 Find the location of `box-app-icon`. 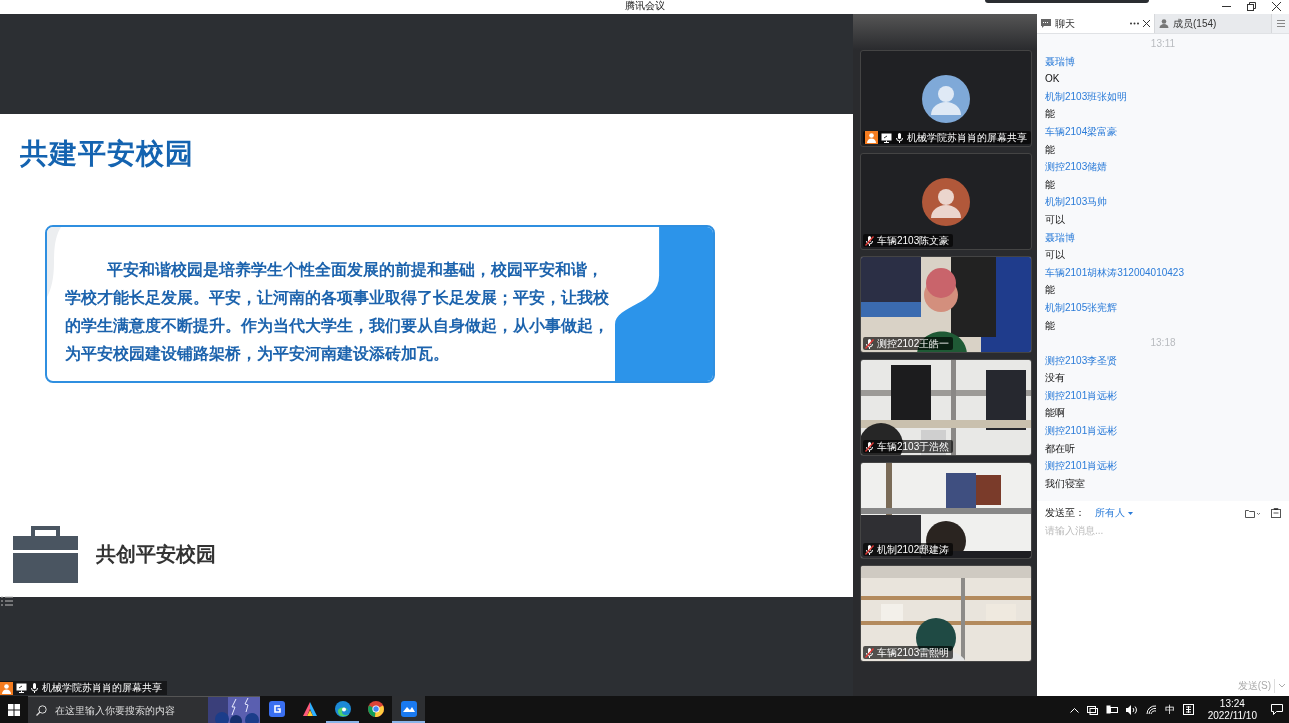

box-app-icon is located at coordinates (276, 708).